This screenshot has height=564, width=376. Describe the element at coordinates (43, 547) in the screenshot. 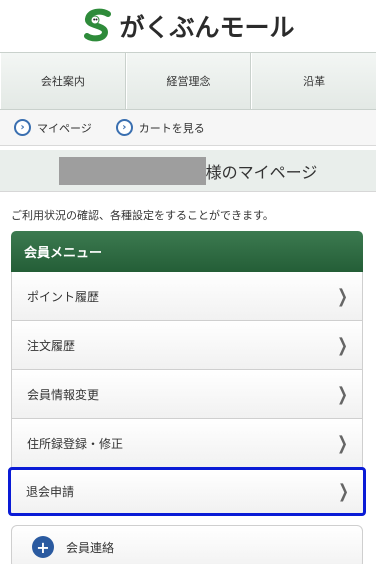

I see `plus-circle-icon: +` at that location.